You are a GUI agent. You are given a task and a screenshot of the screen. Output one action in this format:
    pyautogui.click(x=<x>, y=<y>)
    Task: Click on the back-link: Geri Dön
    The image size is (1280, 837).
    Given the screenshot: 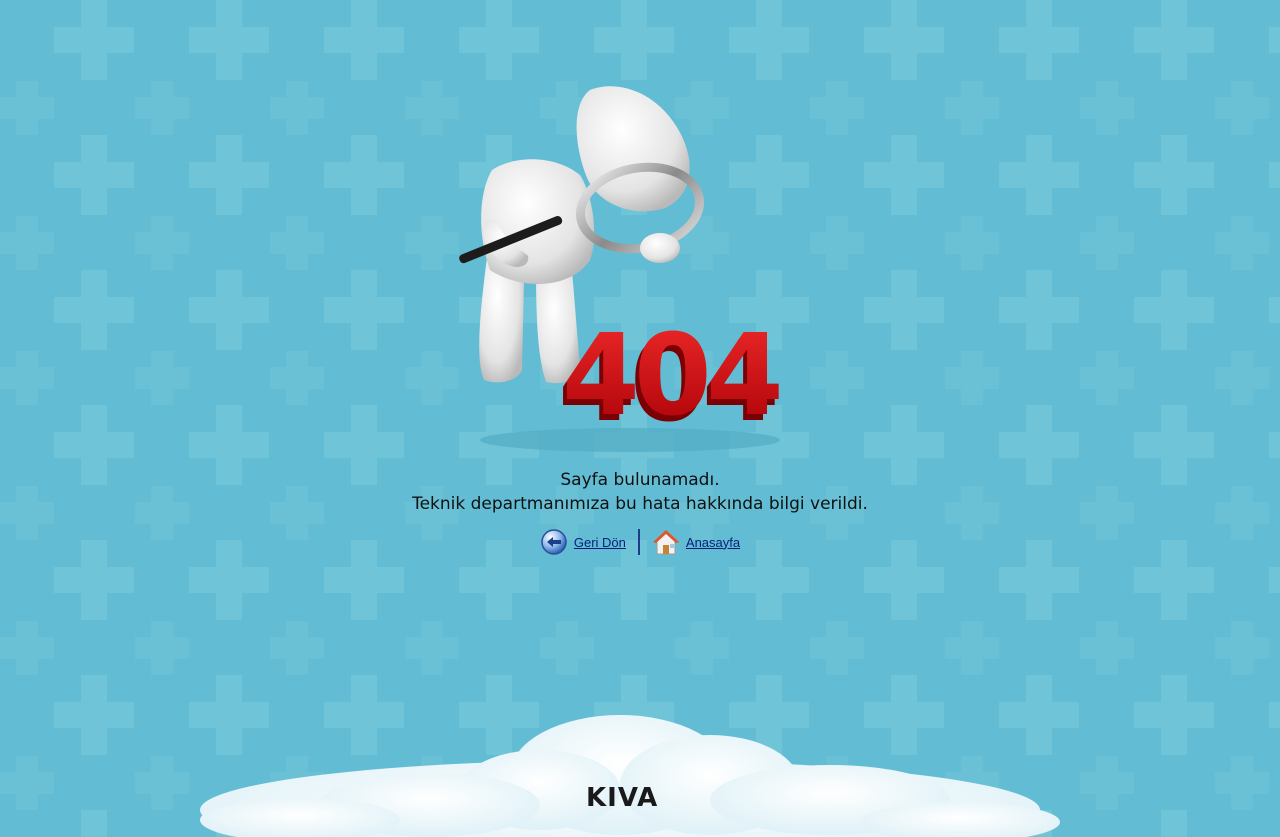 What is the action you would take?
    pyautogui.click(x=583, y=542)
    